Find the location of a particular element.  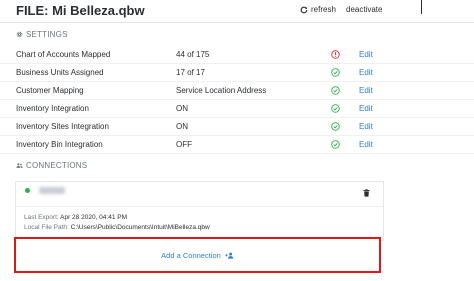

local-path-label: Local File Path: is located at coordinates (46, 227).